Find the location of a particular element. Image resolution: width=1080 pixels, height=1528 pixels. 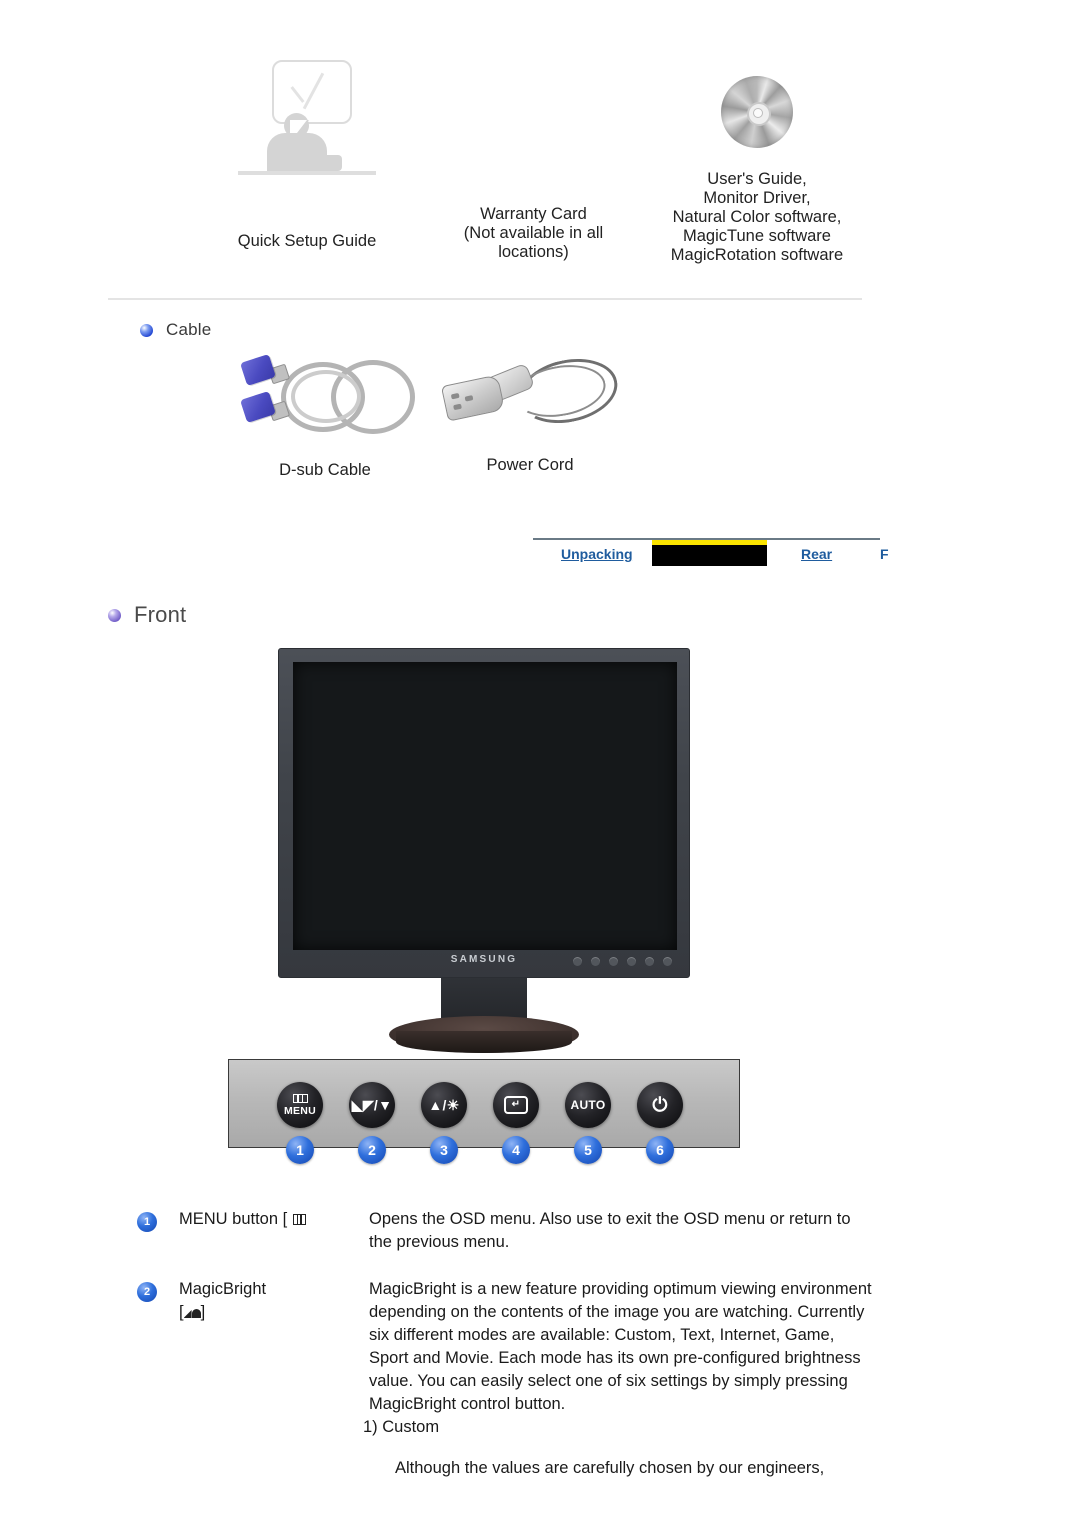

front-section-heading: Front is located at coordinates (147, 615).